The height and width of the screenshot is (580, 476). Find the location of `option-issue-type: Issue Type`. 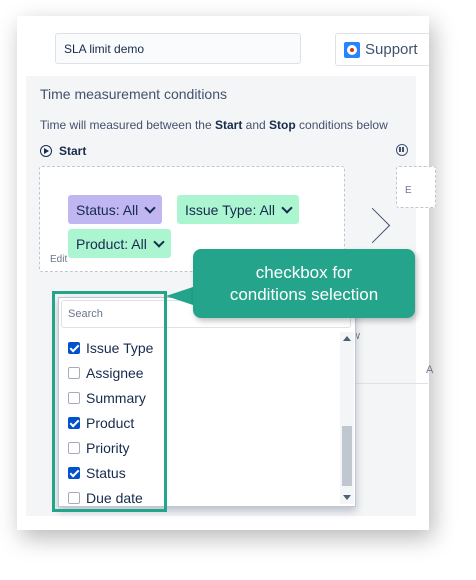

option-issue-type: Issue Type is located at coordinates (110, 348).